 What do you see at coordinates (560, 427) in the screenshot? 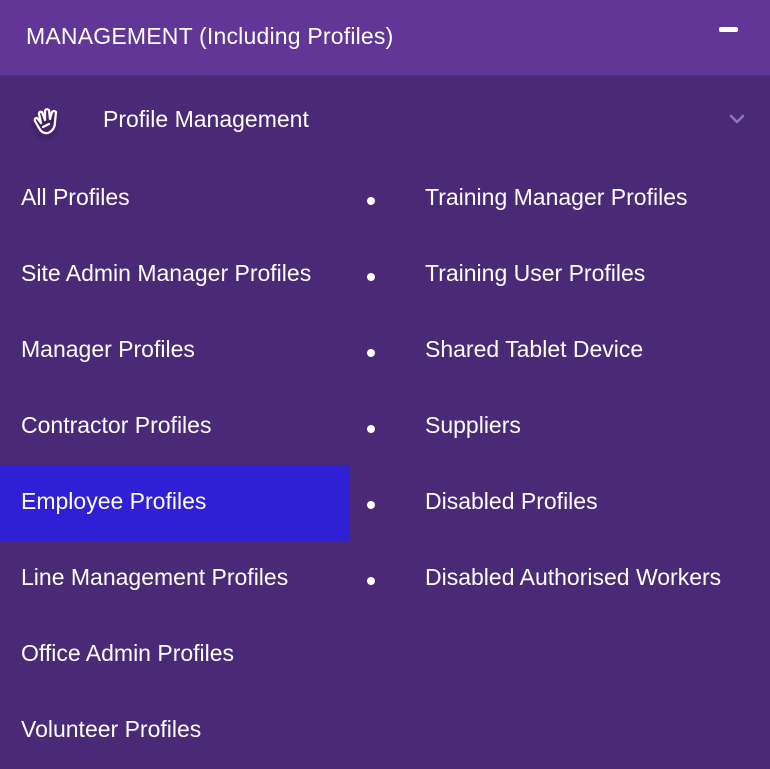
I see `link-suppliers: Suppliers` at bounding box center [560, 427].